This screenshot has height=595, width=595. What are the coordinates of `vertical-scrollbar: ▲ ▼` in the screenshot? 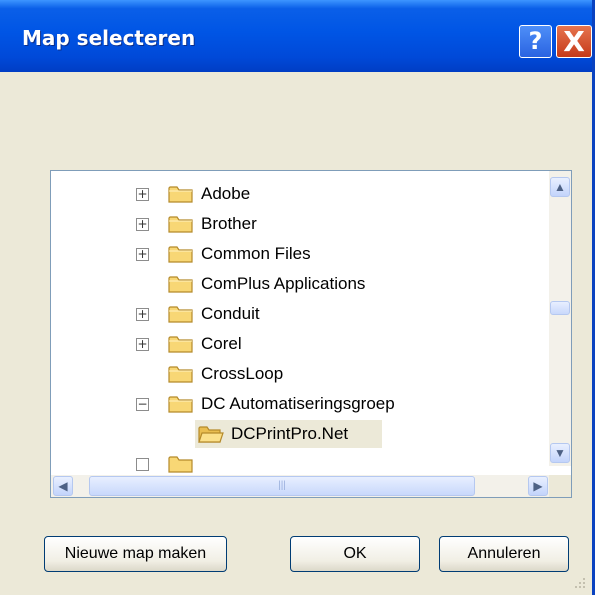 It's located at (560, 318).